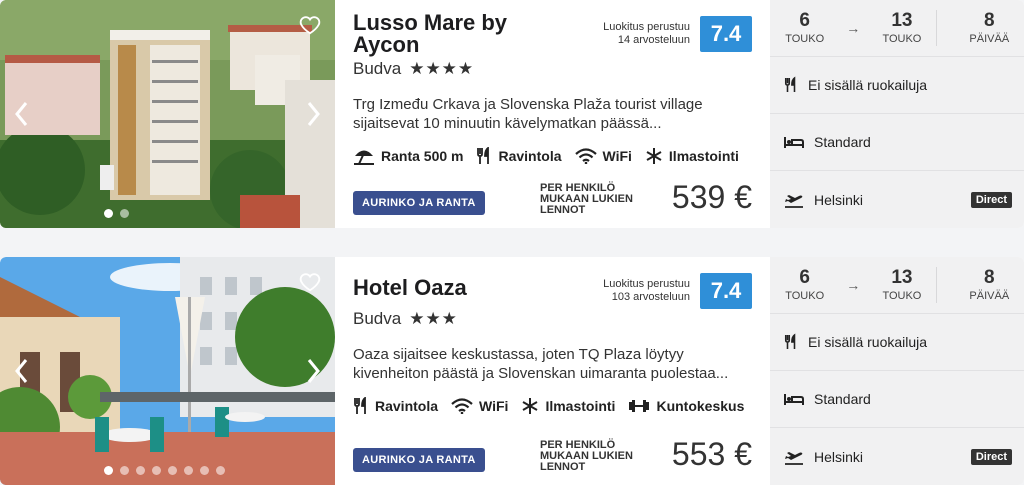  What do you see at coordinates (552, 69) in the screenshot?
I see `location-row: Budva ★★★★` at bounding box center [552, 69].